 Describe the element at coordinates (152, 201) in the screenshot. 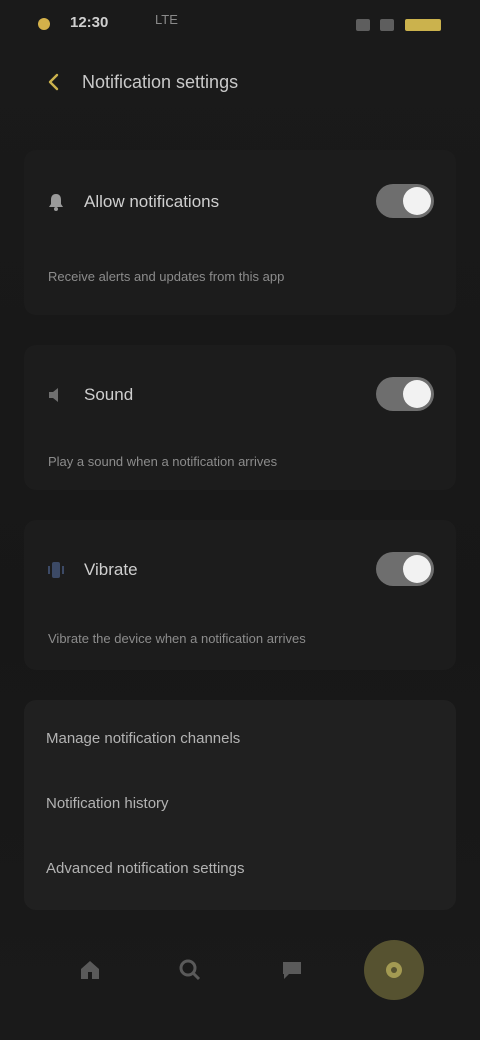

I see `setting-title: Allow notifications` at that location.